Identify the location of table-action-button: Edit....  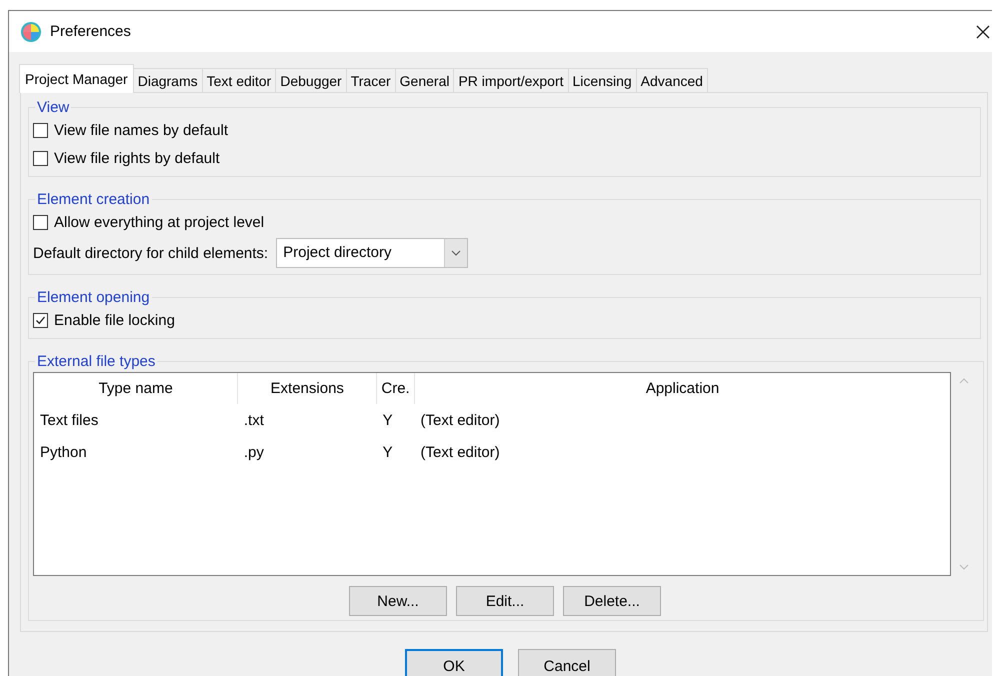
(505, 601).